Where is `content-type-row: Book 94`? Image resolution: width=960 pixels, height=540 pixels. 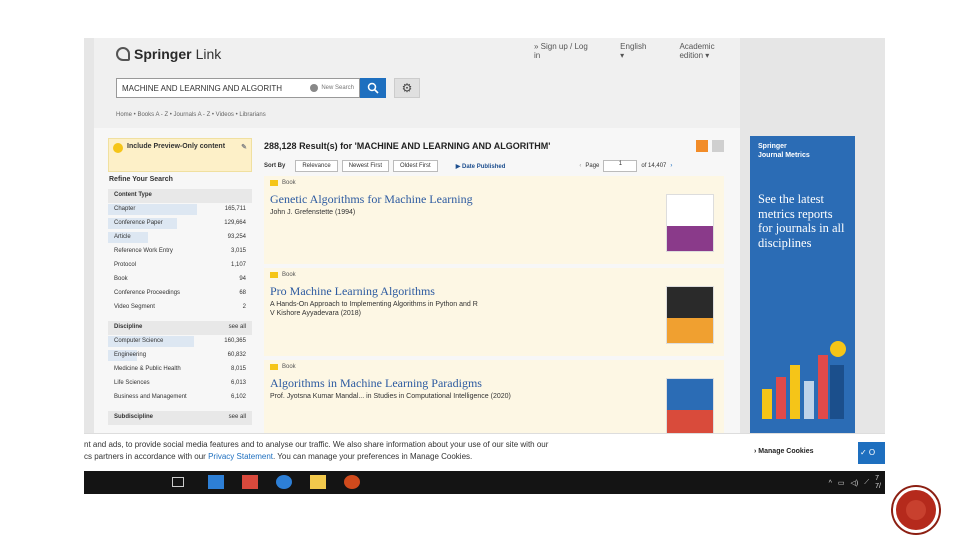 content-type-row: Book 94 is located at coordinates (180, 280).